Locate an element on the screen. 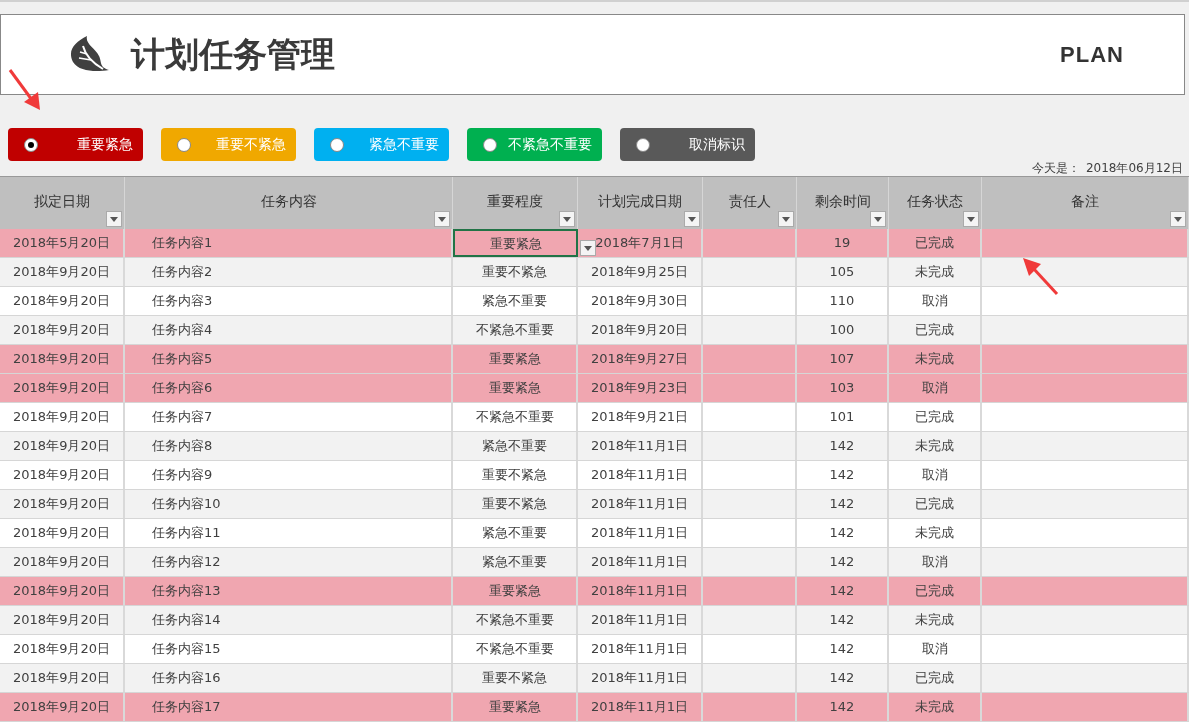 The height and width of the screenshot is (725, 1189). filter-button: 重要紧急 is located at coordinates (75, 144).